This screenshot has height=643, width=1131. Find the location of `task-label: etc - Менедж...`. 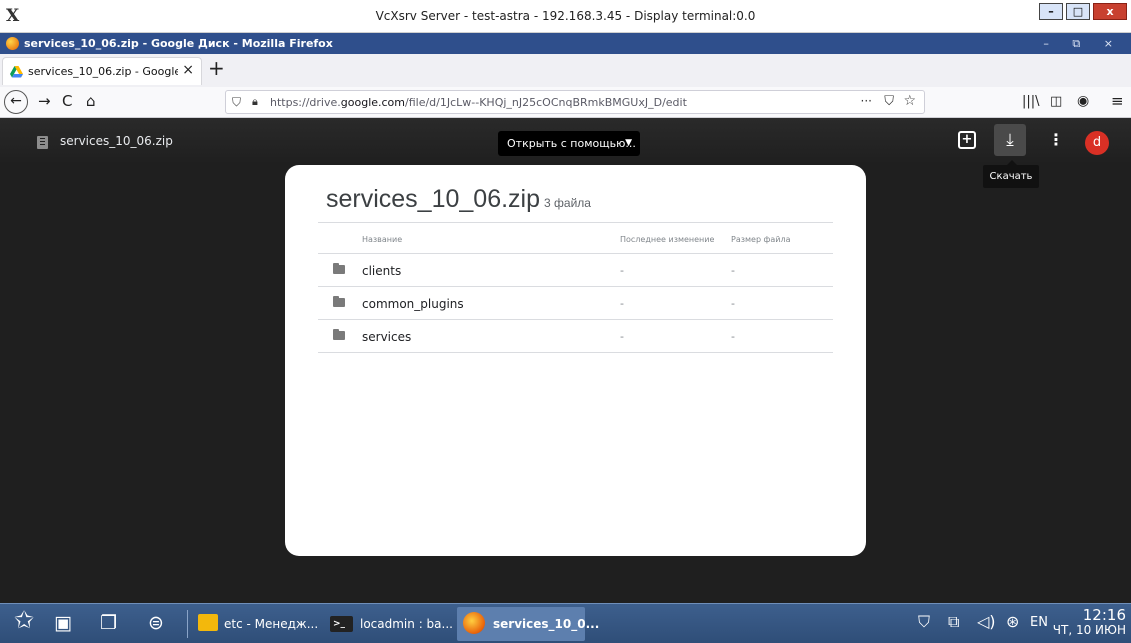

task-label: etc - Менедж... is located at coordinates (271, 624).